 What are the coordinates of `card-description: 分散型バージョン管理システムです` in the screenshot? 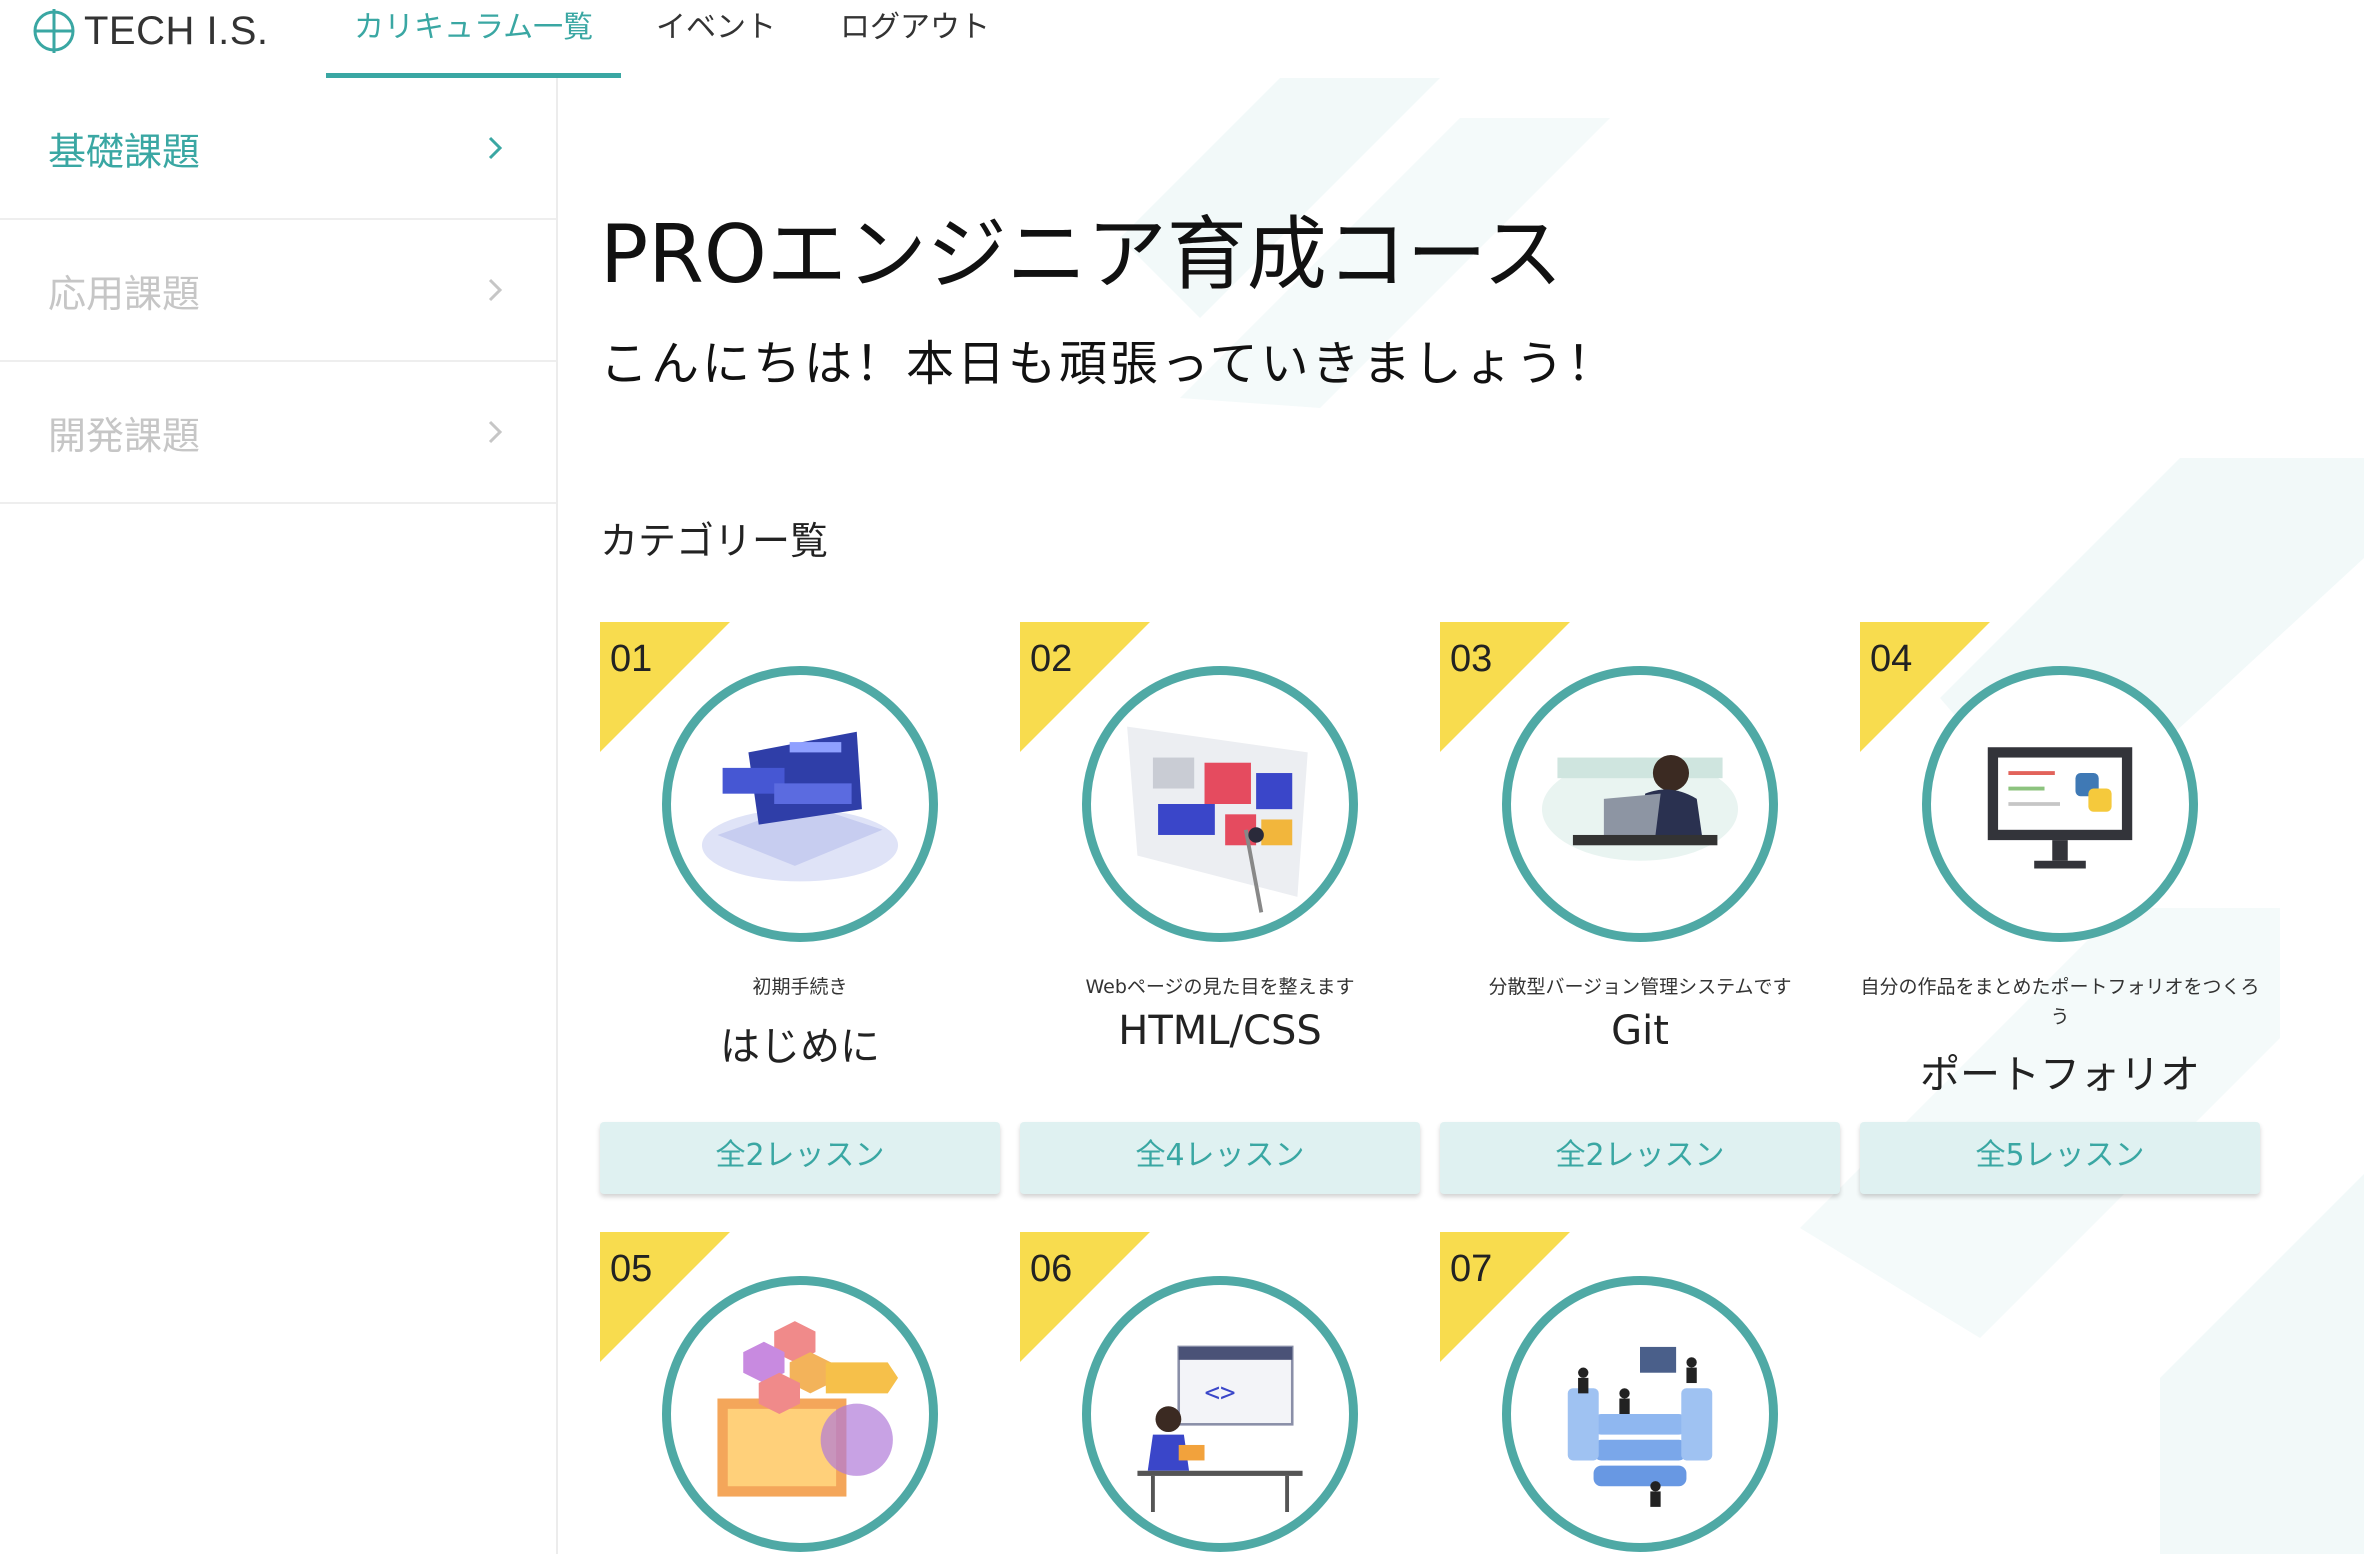 It's located at (1640, 987).